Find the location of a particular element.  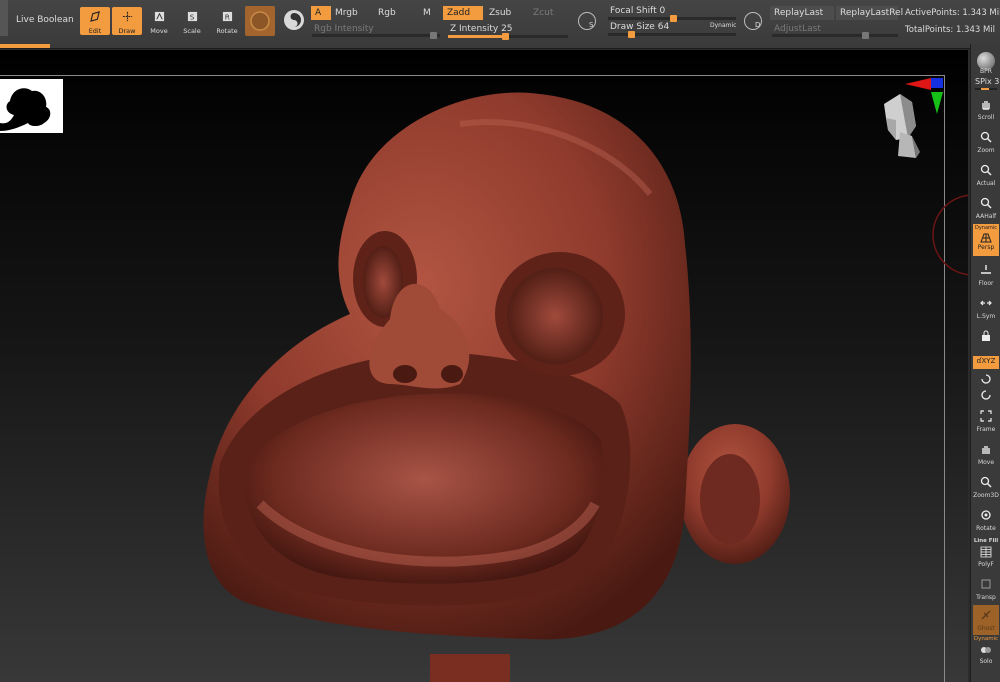

move-view-label: Move is located at coordinates (986, 462).